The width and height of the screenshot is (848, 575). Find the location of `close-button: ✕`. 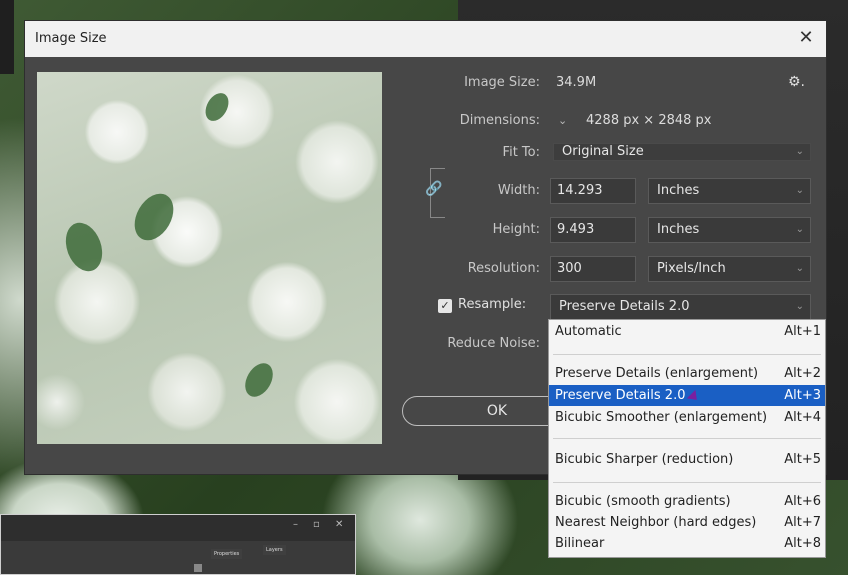

close-button: ✕ is located at coordinates (806, 38).